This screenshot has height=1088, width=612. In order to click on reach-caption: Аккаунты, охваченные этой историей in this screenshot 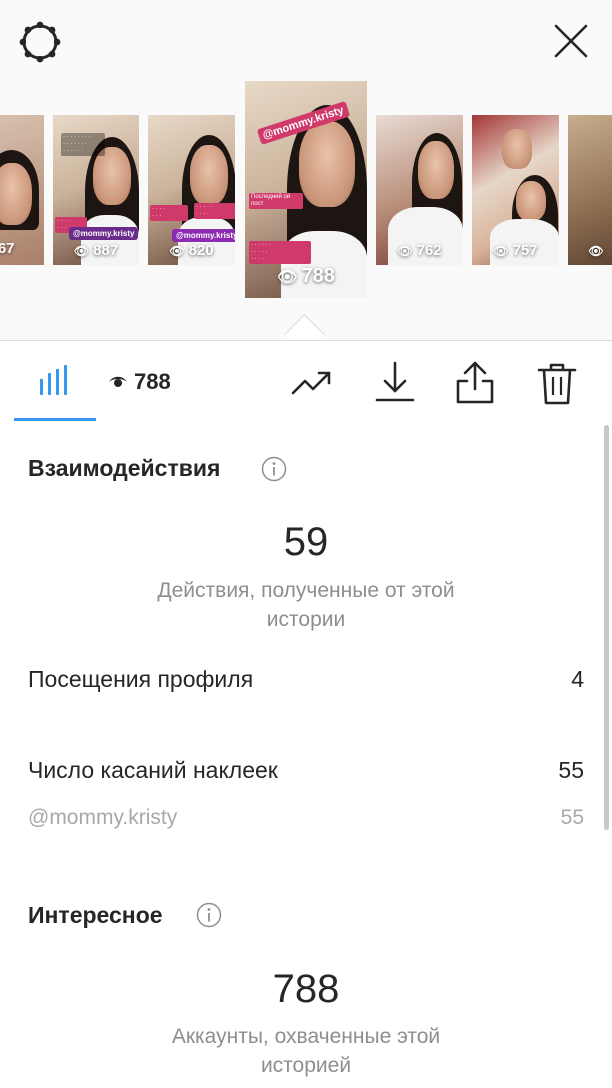, I will do `click(306, 1051)`.